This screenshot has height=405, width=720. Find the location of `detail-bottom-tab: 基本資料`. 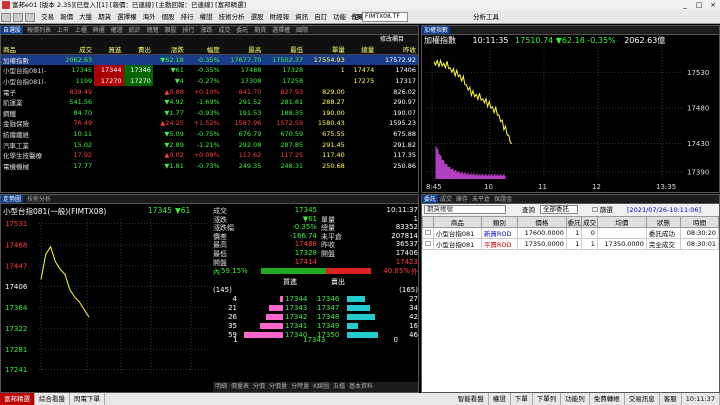

detail-bottom-tab: 基本資料 is located at coordinates (361, 386).